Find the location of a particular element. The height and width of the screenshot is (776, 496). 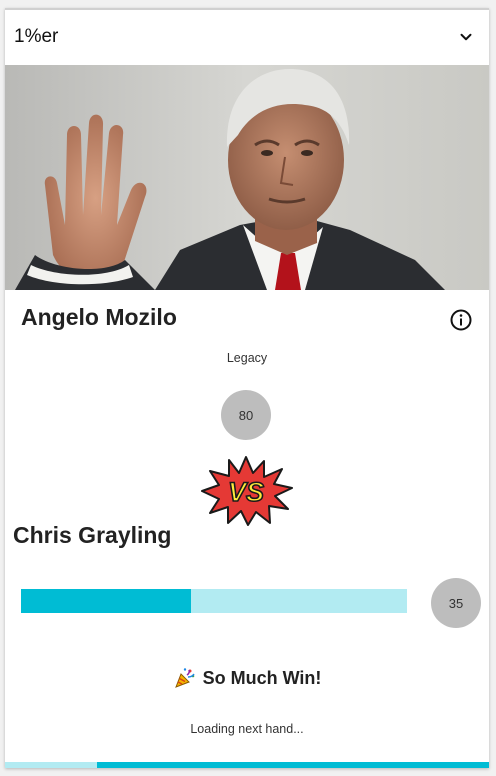

header-bar: 1%er is located at coordinates (247, 36).